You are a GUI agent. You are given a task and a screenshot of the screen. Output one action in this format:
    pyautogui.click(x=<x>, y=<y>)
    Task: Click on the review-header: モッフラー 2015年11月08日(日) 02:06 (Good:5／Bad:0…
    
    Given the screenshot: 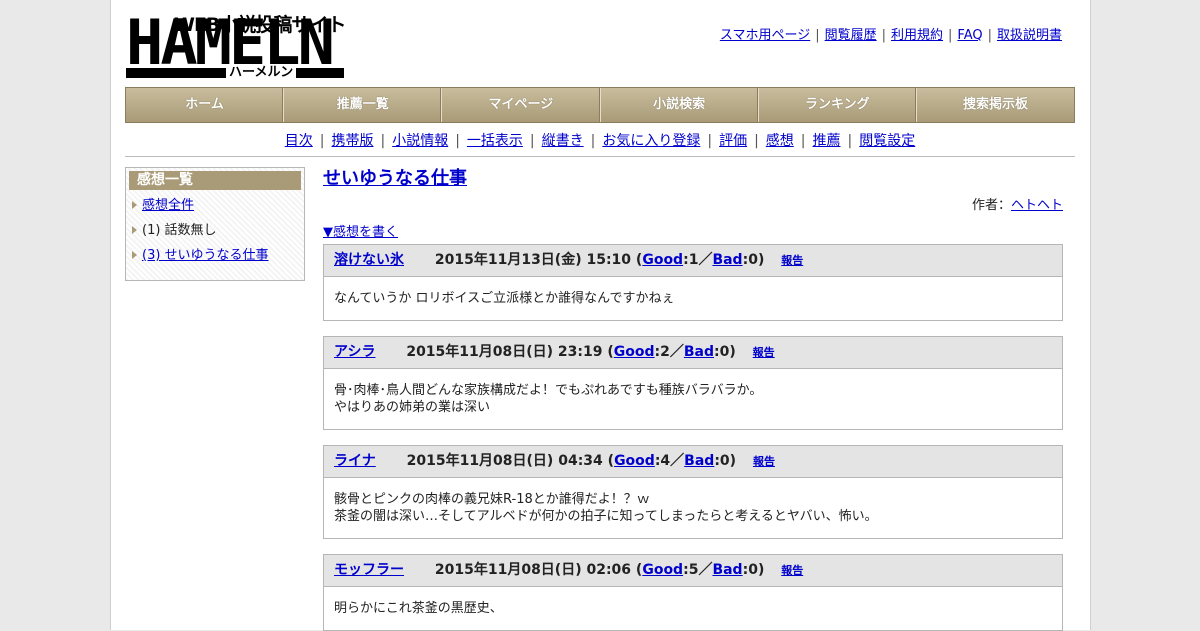 What is the action you would take?
    pyautogui.click(x=693, y=571)
    